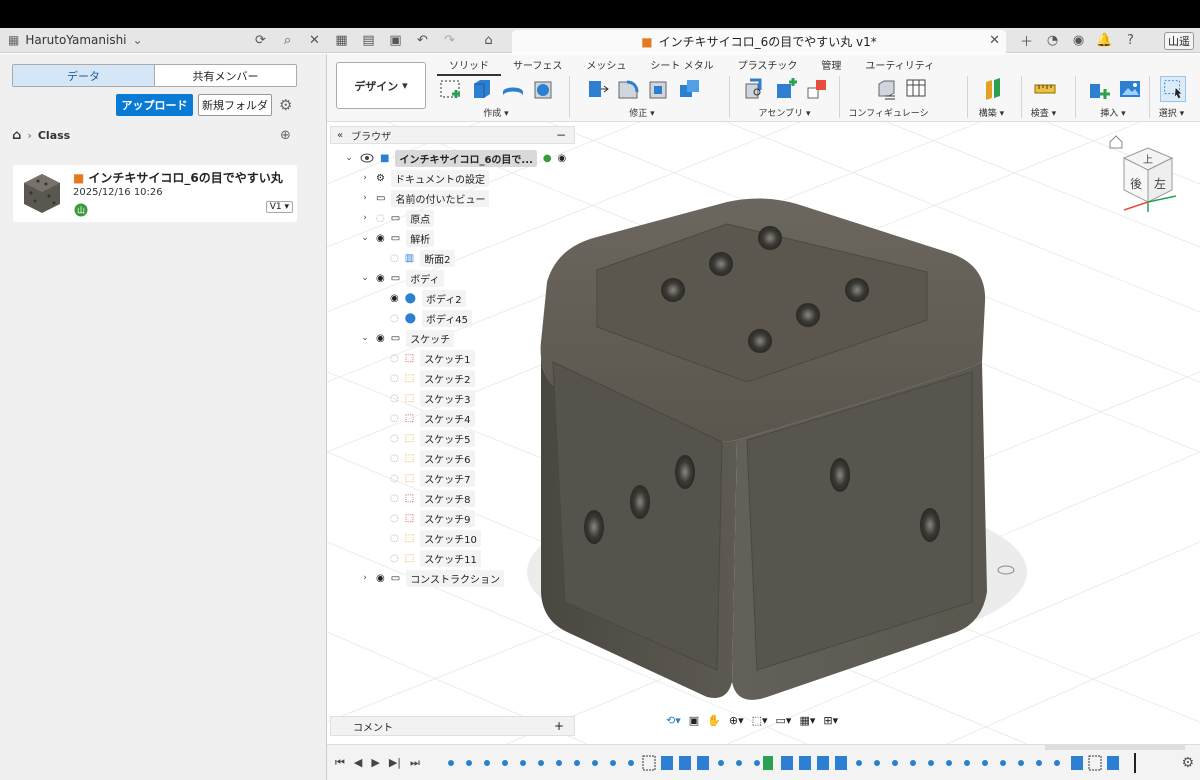 This screenshot has height=780, width=1200. What do you see at coordinates (1099, 89) in the screenshot?
I see `insert-derive-icon` at bounding box center [1099, 89].